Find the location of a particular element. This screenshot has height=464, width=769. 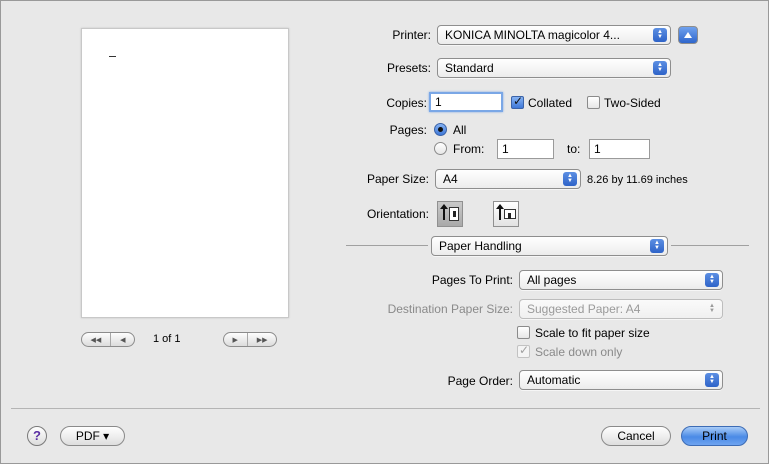

last-page-icon: ▶▶ is located at coordinates (262, 340).